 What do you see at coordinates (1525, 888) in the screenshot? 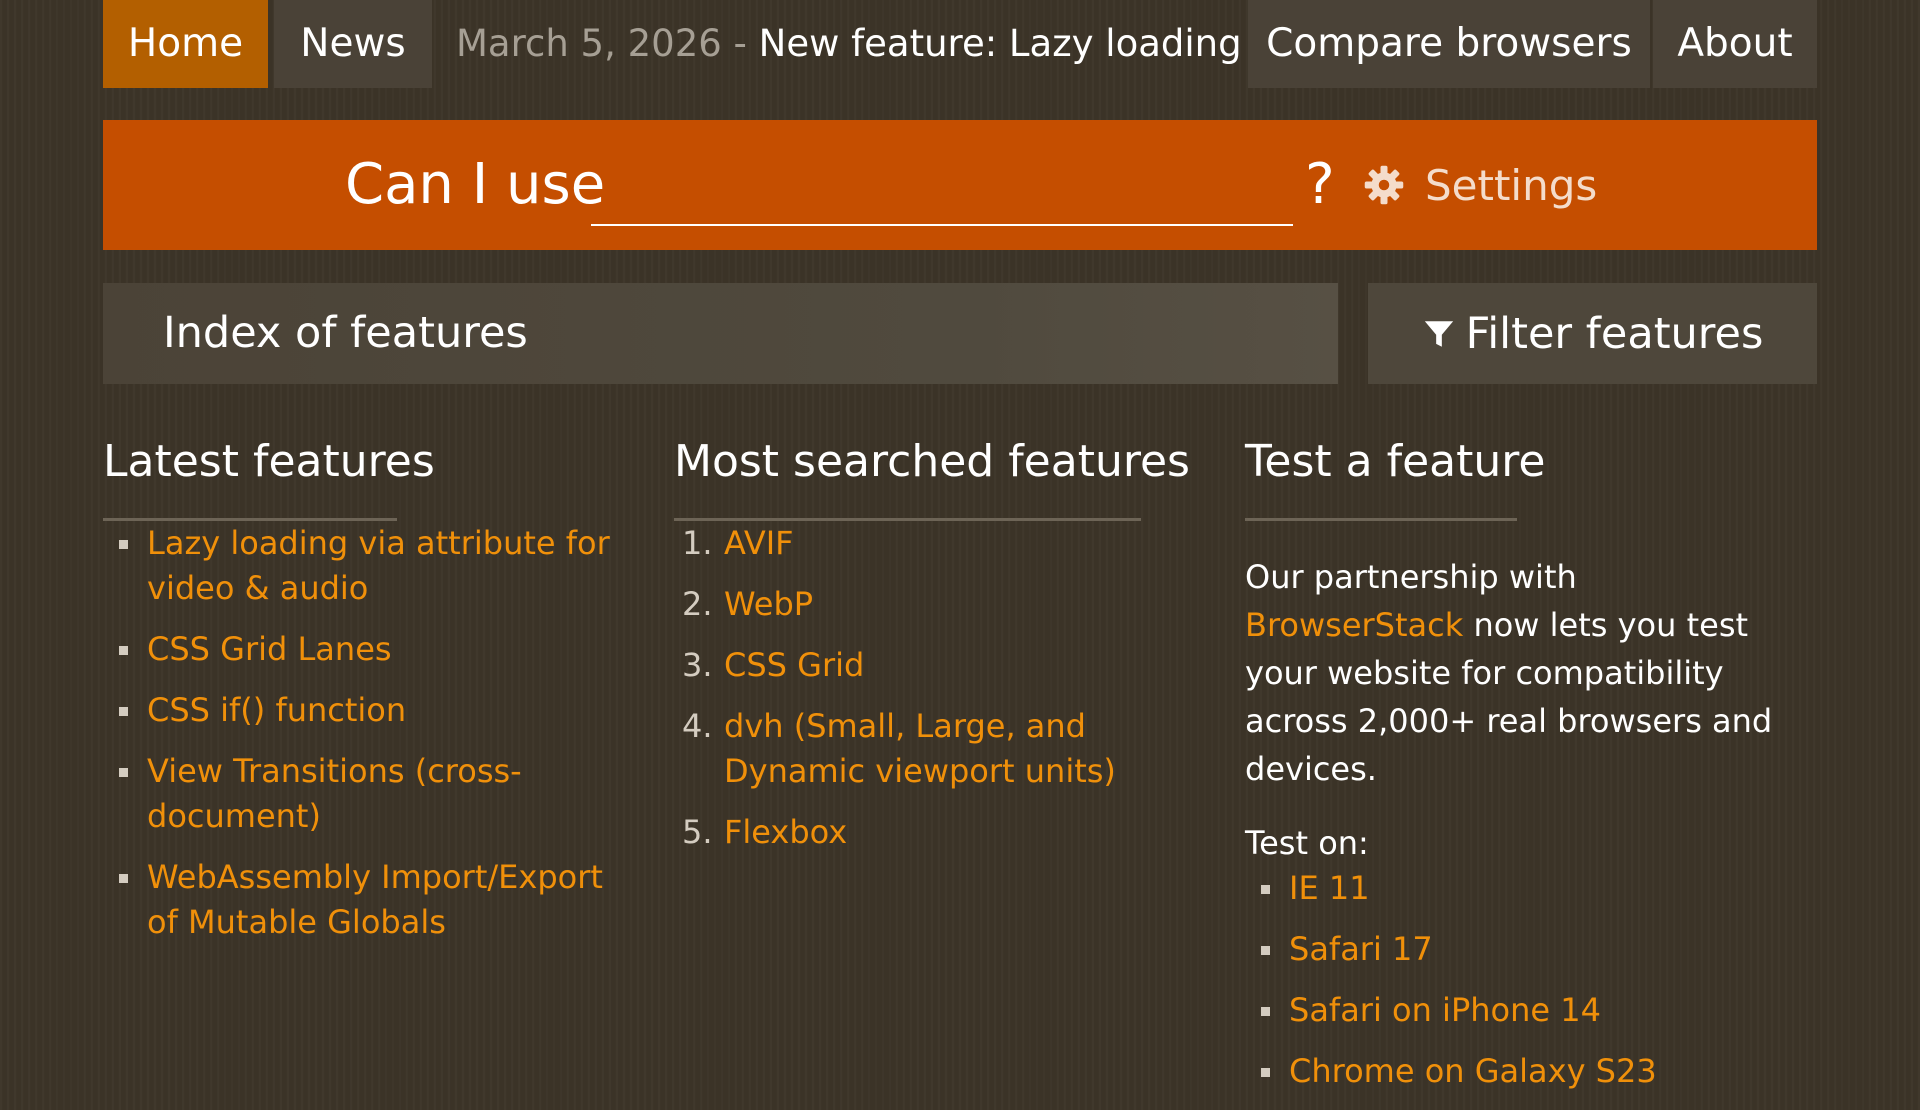
I see `test-browser-link: IE 11` at bounding box center [1525, 888].